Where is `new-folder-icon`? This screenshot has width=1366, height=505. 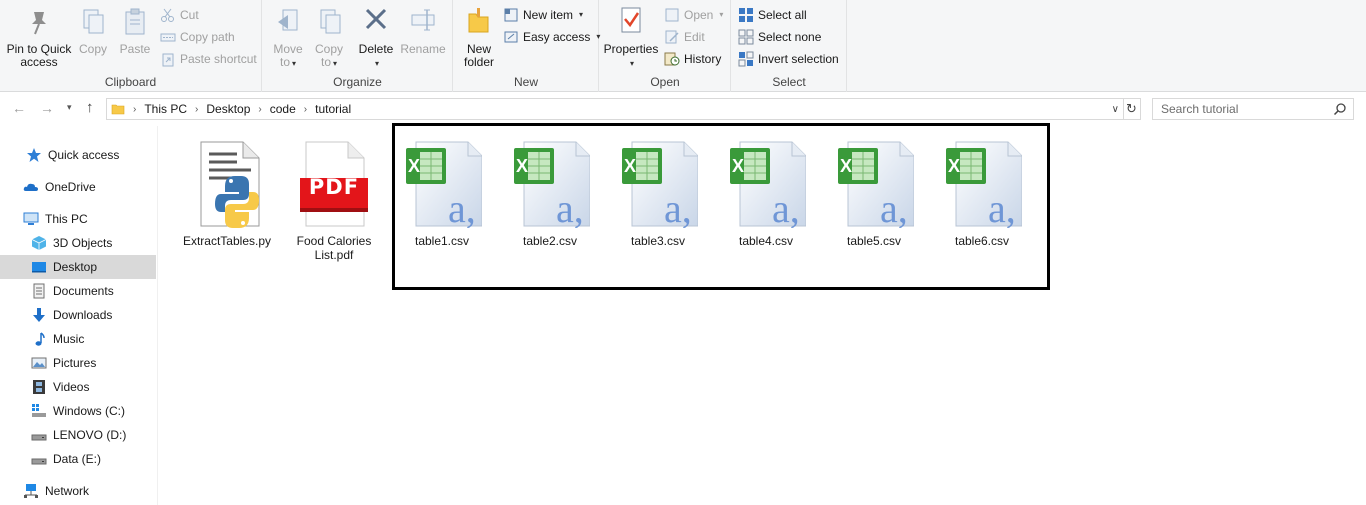 new-folder-icon is located at coordinates (478, 20).